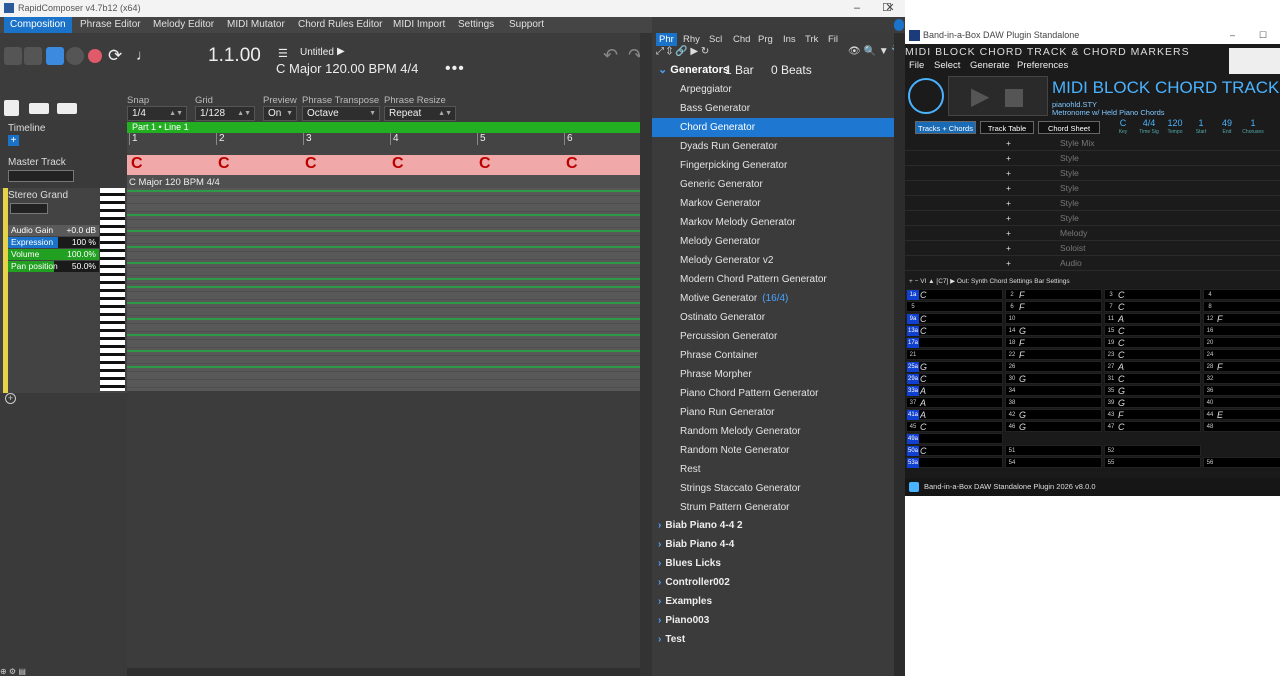 This screenshot has width=1280, height=676. What do you see at coordinates (11, 108) in the screenshot?
I see `new-file-icon` at bounding box center [11, 108].